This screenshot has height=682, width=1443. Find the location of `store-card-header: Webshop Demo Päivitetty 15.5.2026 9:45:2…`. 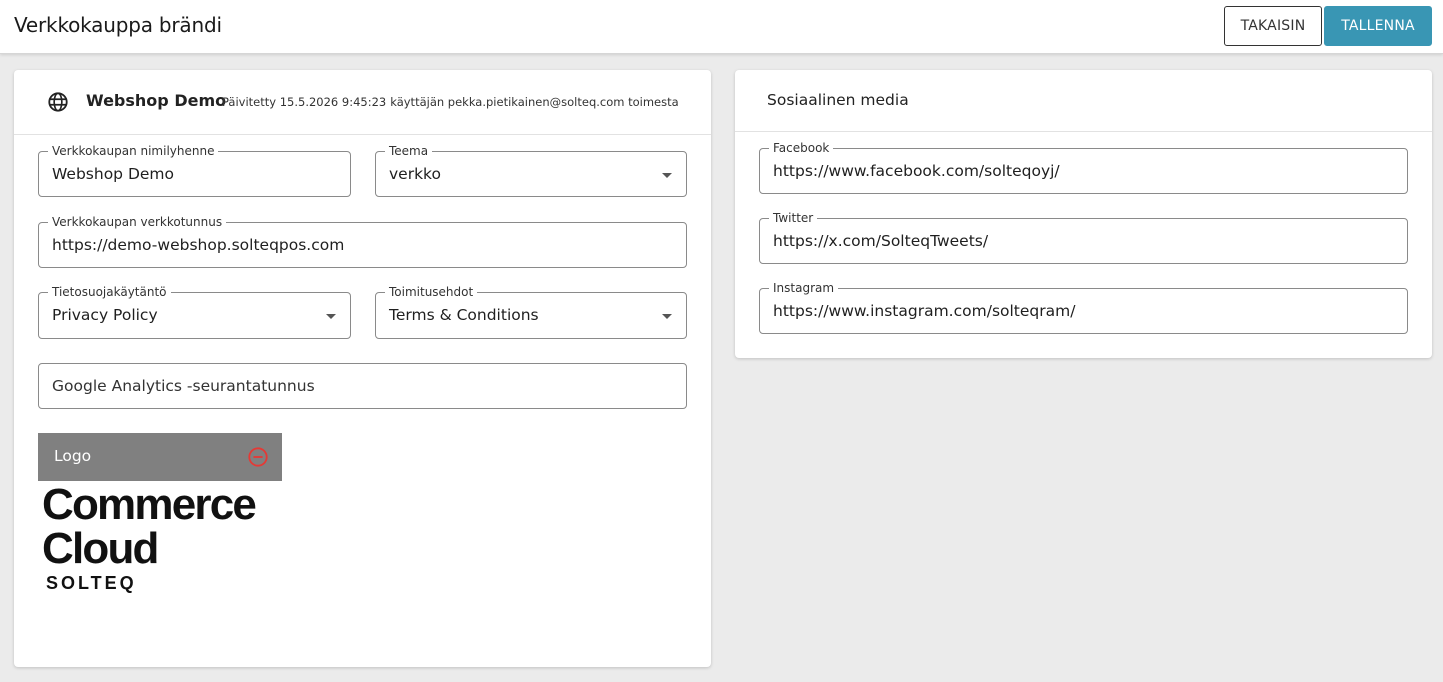

store-card-header: Webshop Demo Päivitetty 15.5.2026 9:45:2… is located at coordinates (362, 102).